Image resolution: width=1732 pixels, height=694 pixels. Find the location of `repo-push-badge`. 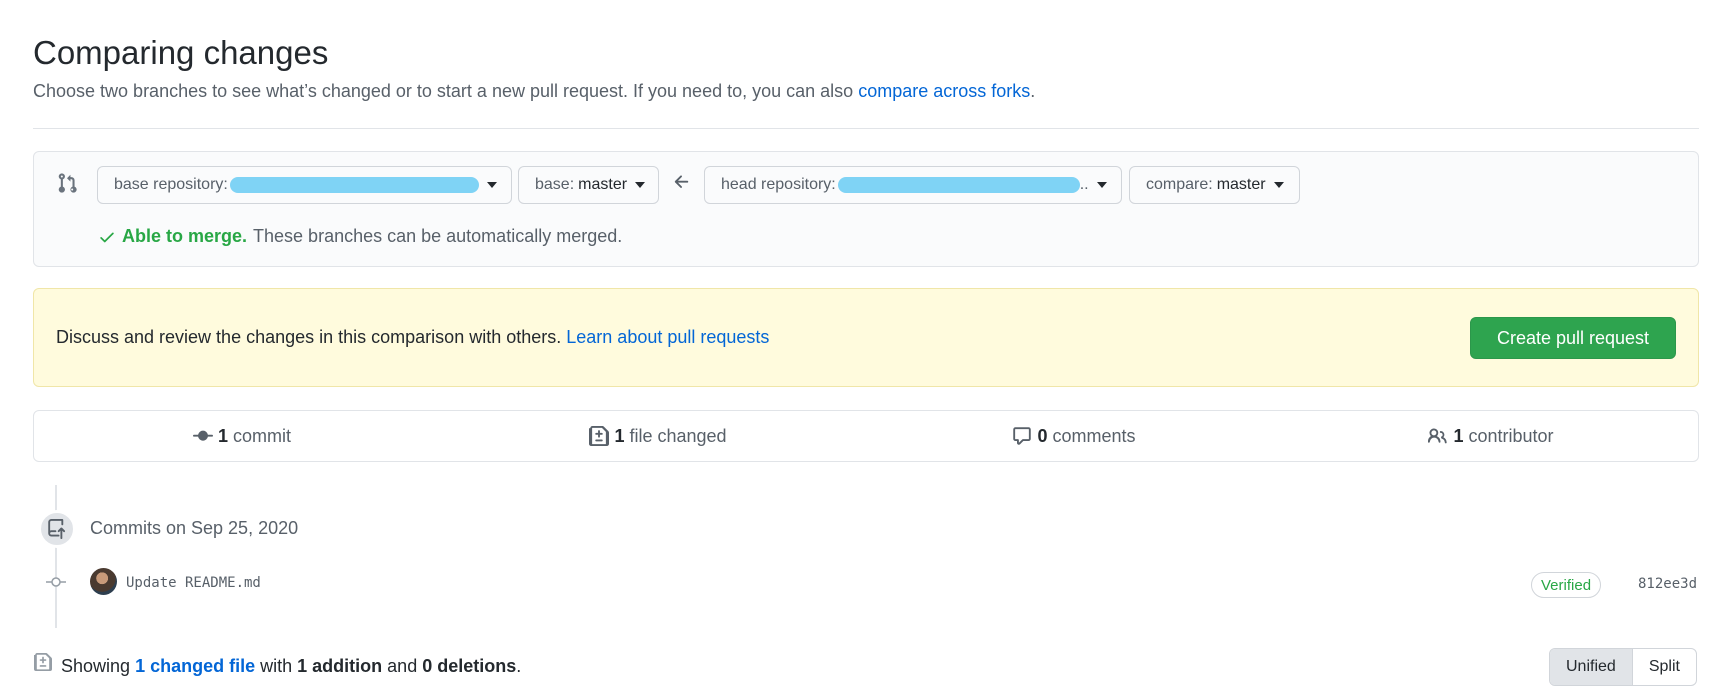

repo-push-badge is located at coordinates (57, 529).